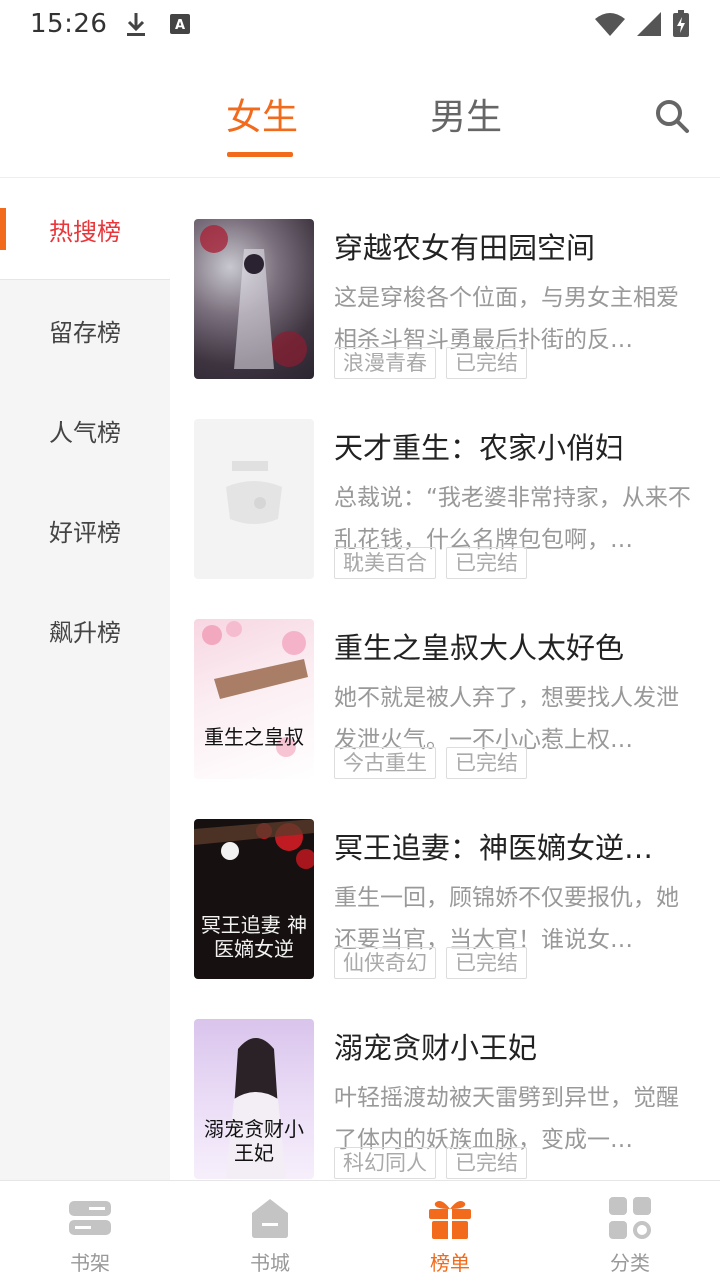  I want to click on book-cover: 溺宠贪财小王妃, so click(254, 1099).